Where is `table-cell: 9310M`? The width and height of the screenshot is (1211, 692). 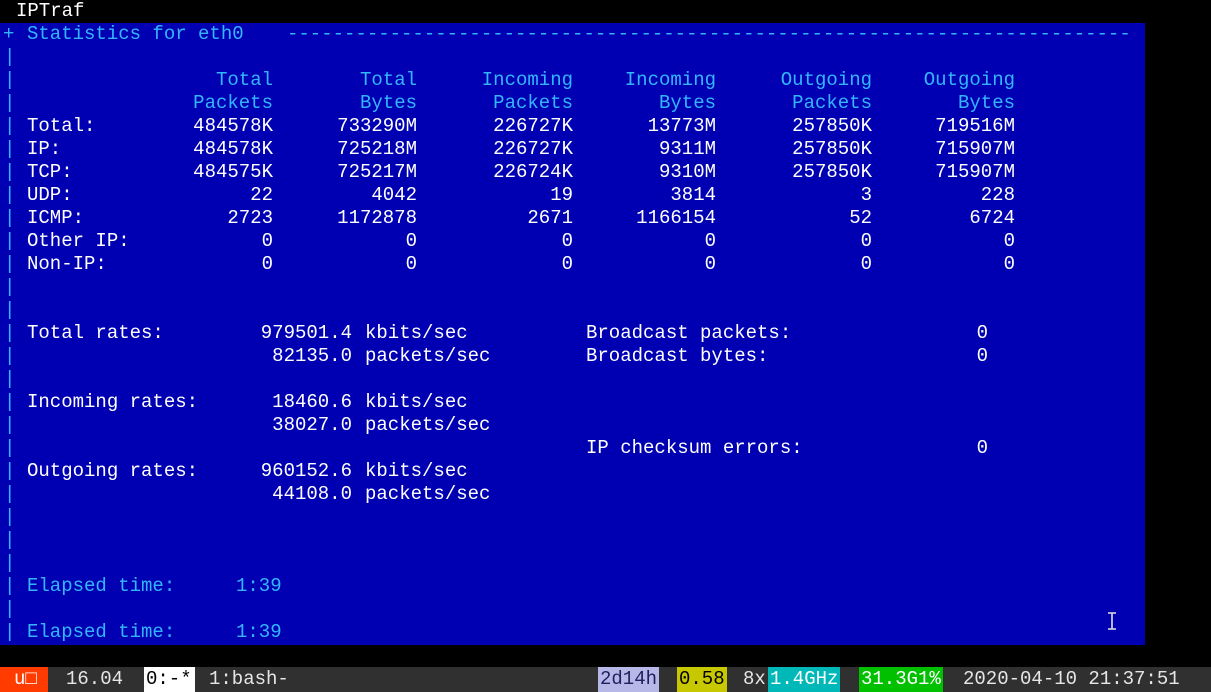 table-cell: 9310M is located at coordinates (687, 172).